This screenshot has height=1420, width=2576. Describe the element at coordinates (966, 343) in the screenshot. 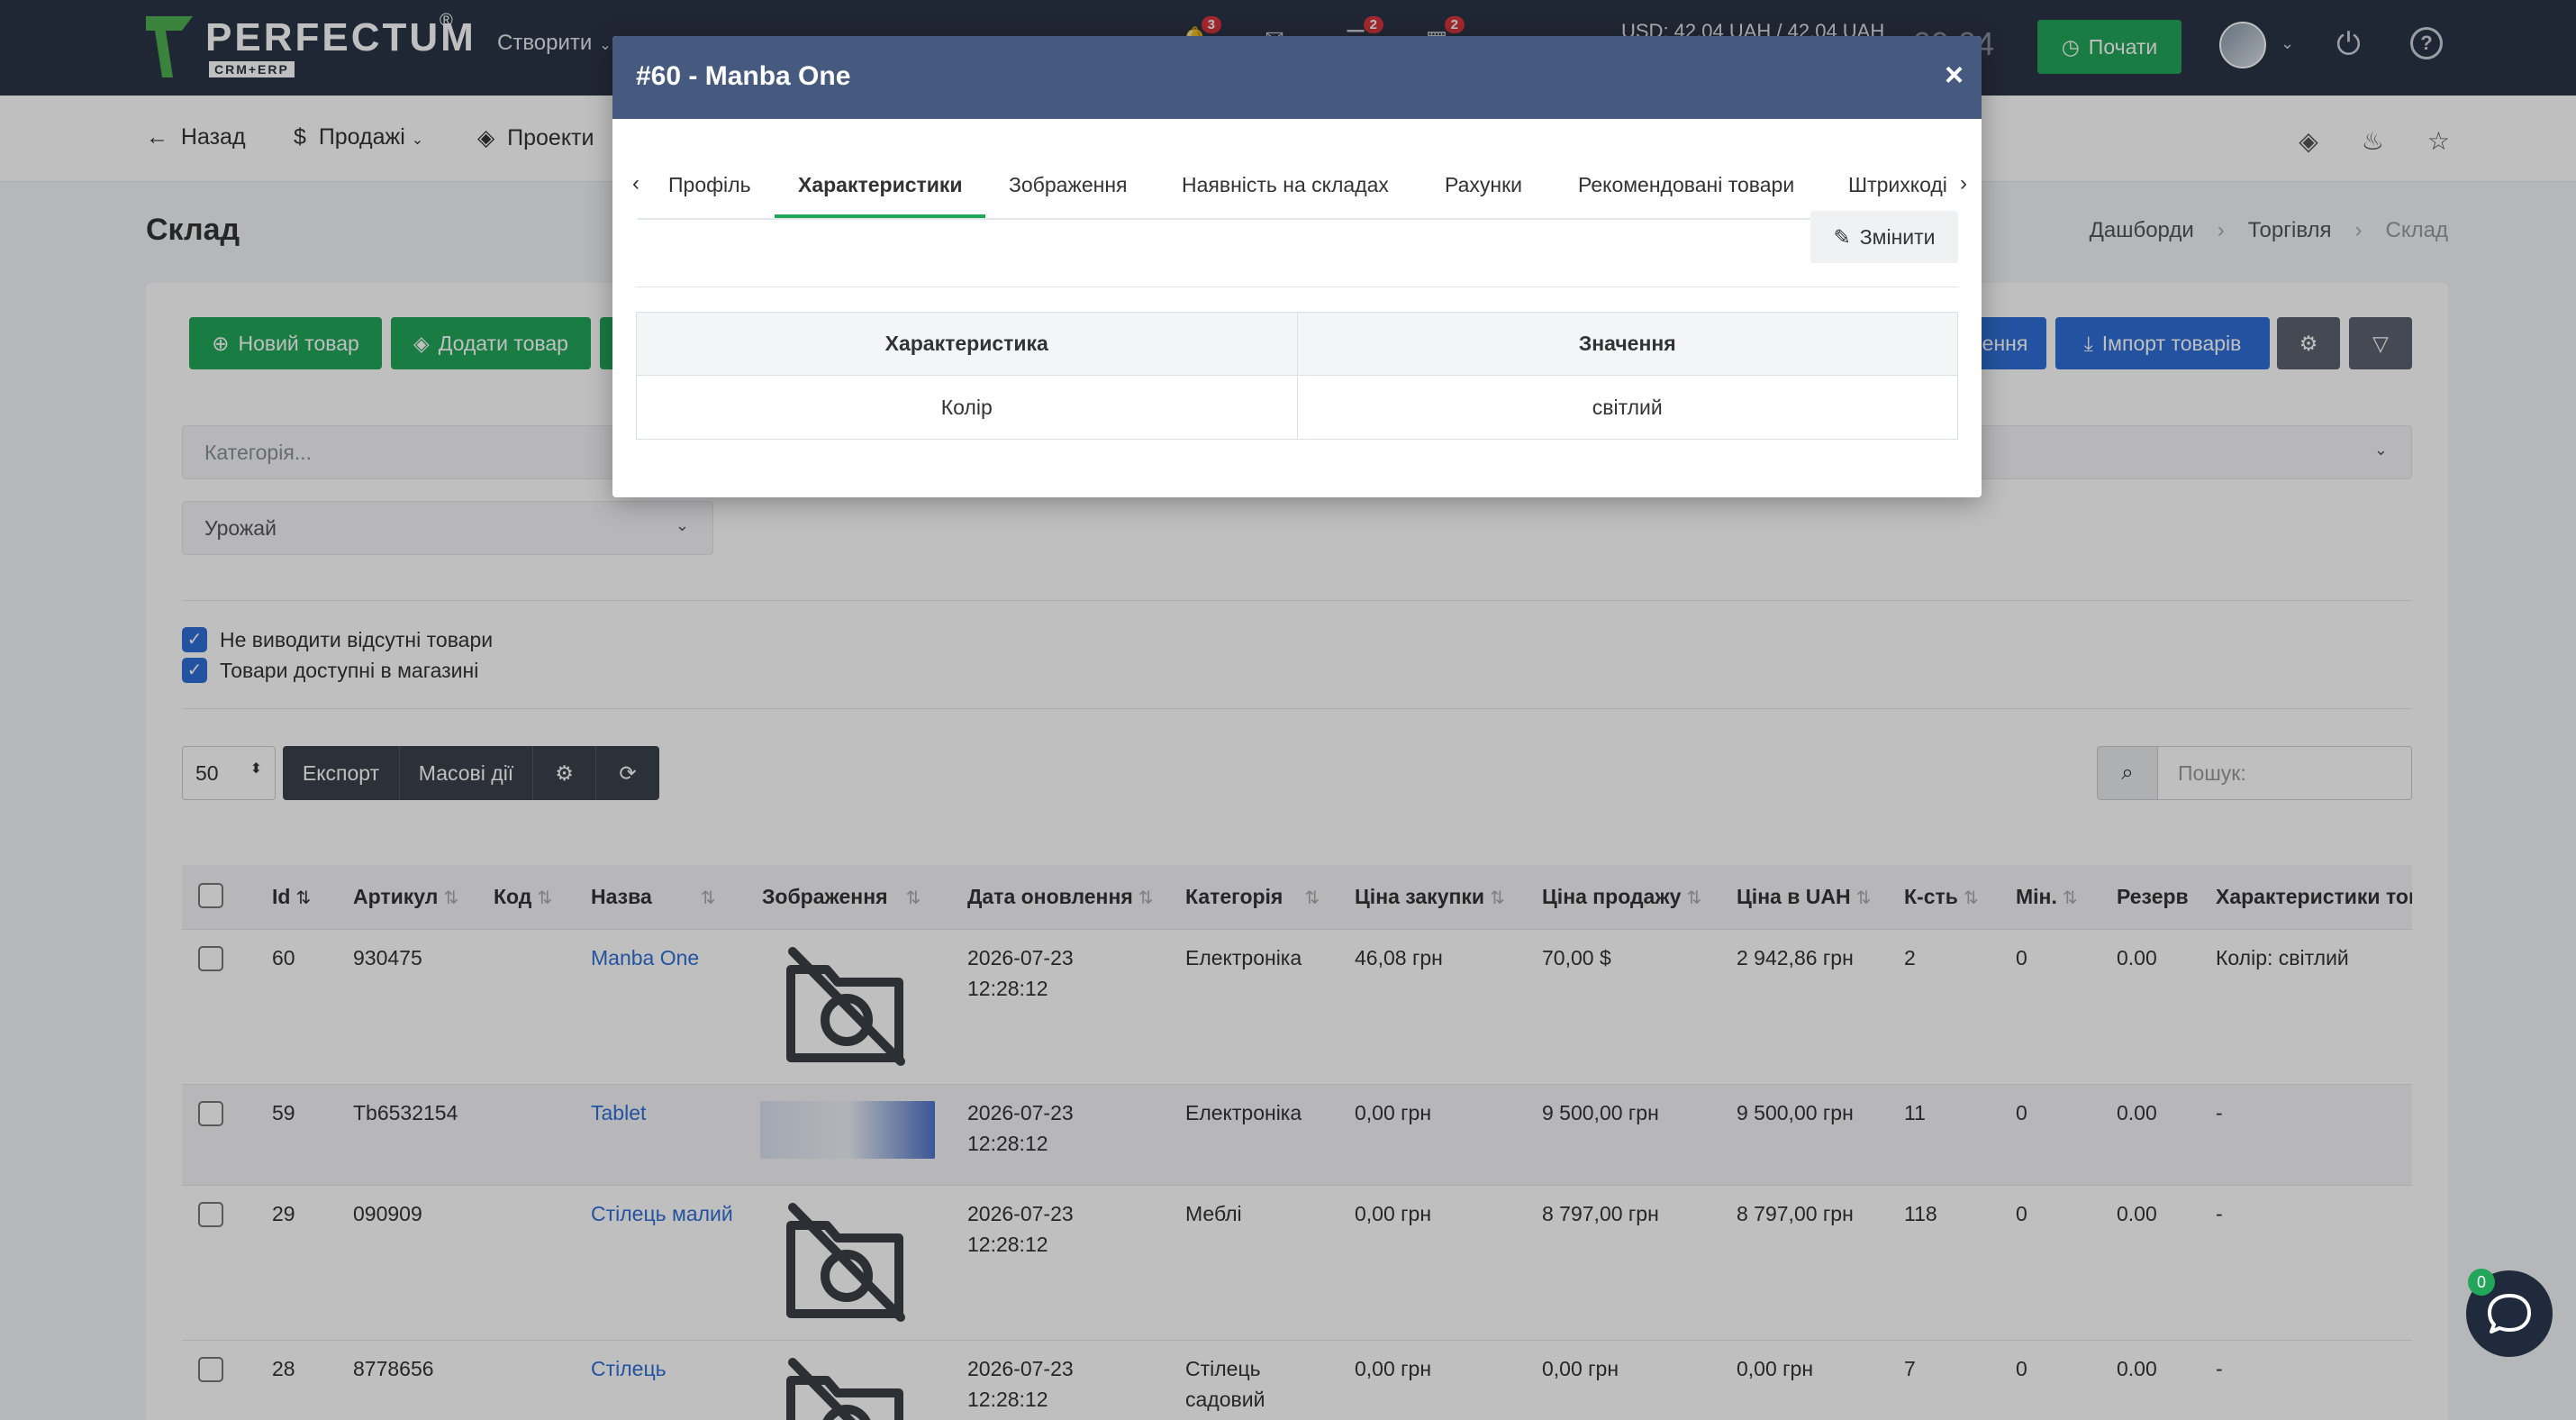

I see `header-characteristic: Характеристика` at that location.